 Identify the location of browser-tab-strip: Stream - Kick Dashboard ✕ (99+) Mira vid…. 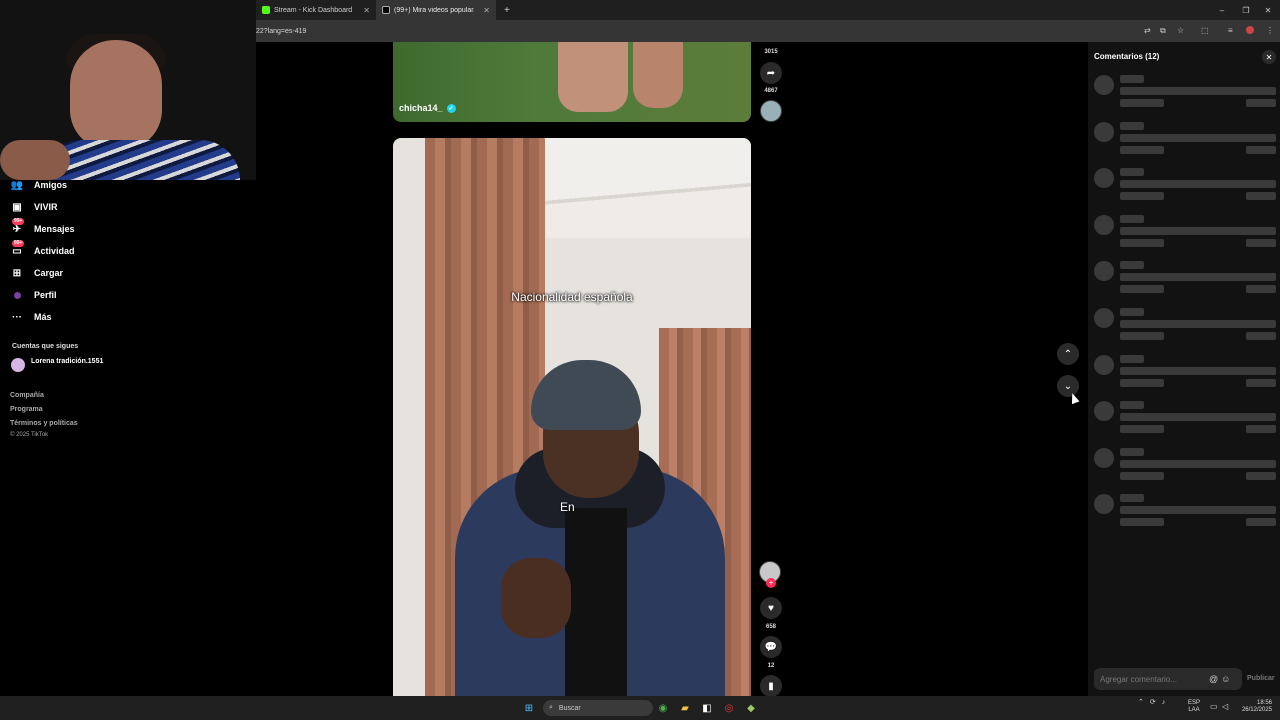
(768, 10).